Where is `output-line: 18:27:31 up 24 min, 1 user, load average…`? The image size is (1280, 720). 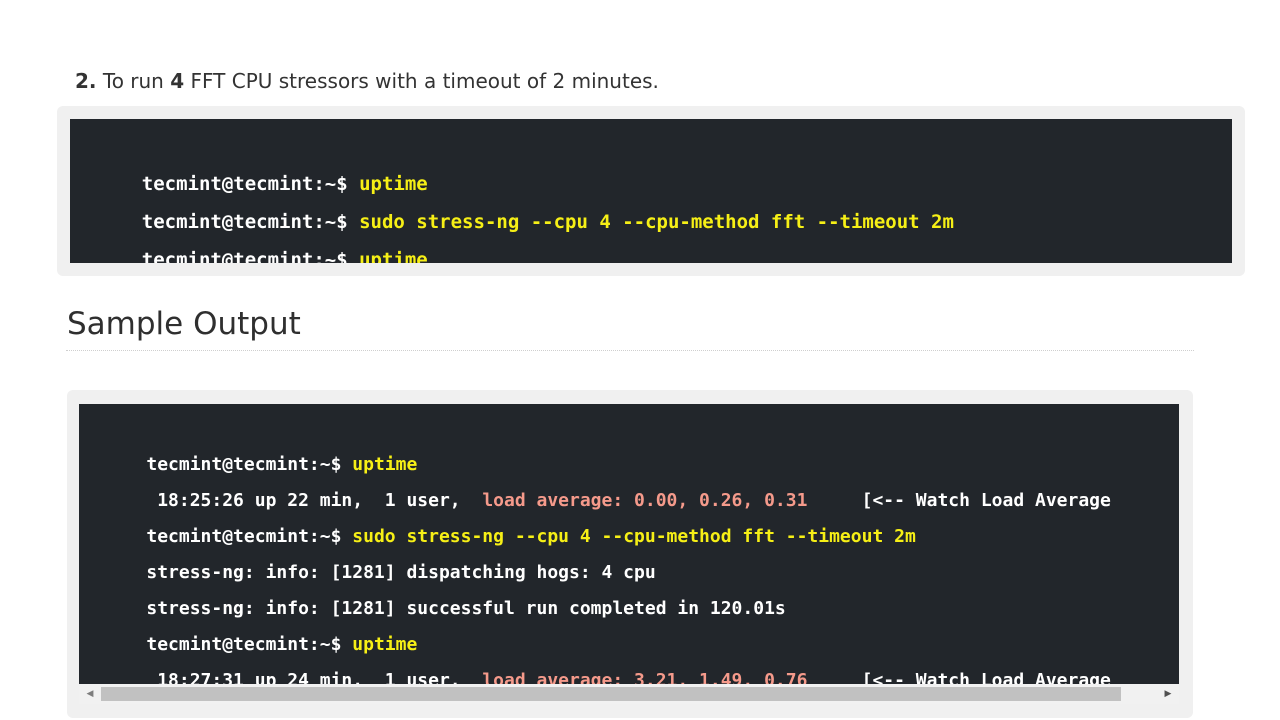 output-line: 18:27:31 up 24 min, 1 user, load average… is located at coordinates (607, 660).